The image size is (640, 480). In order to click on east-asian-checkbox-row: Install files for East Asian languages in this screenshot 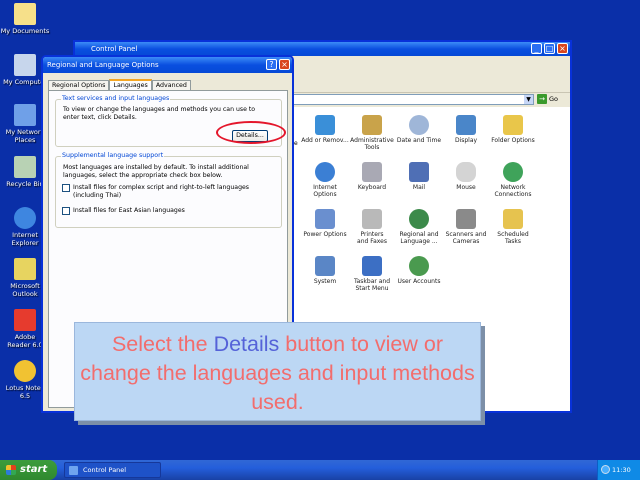, I will do `click(164, 211)`.